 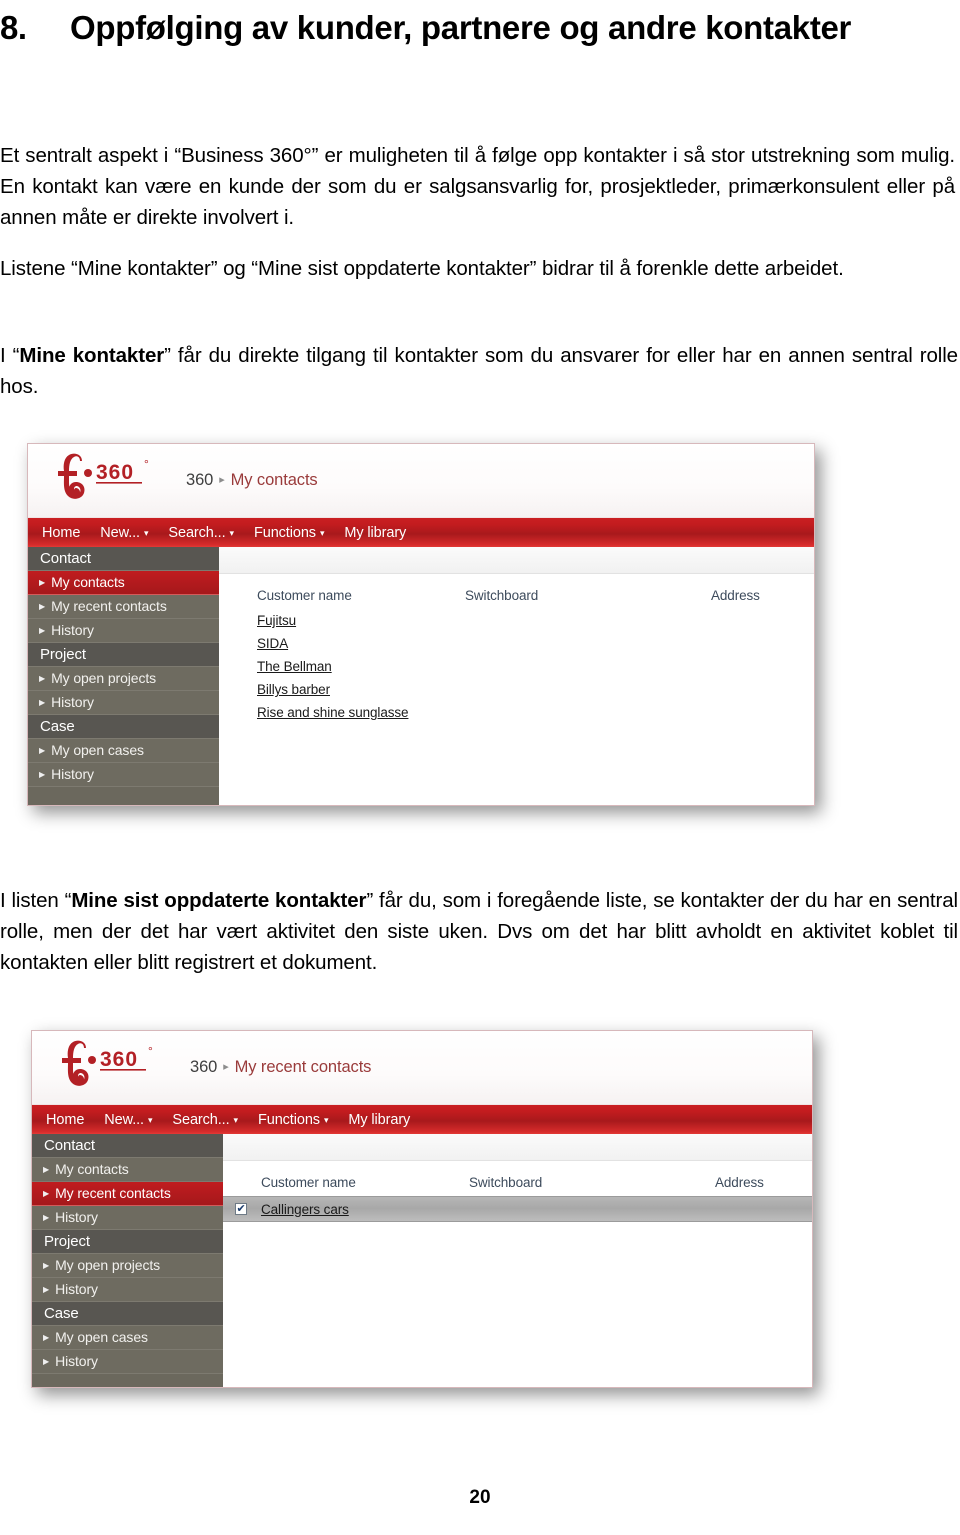 What do you see at coordinates (516, 712) in the screenshot?
I see `table-row: Rise and shine sunglasse` at bounding box center [516, 712].